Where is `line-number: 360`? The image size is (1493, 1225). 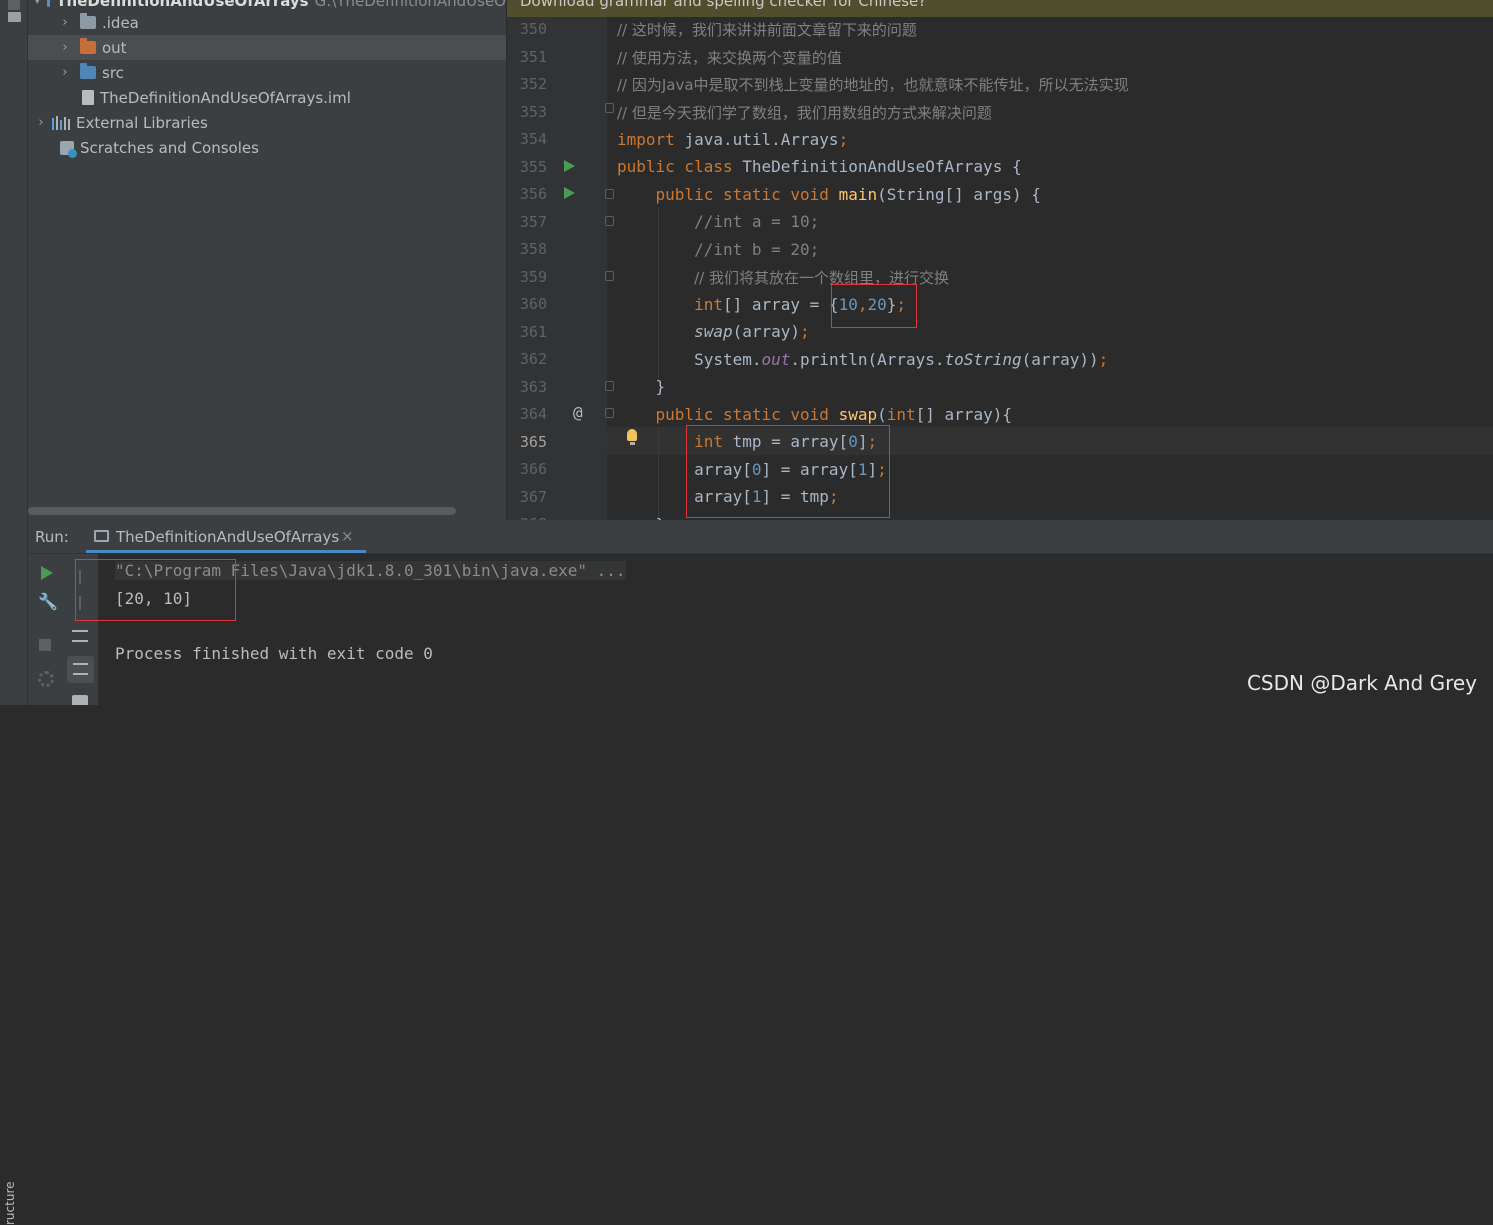
line-number: 360 is located at coordinates (527, 304).